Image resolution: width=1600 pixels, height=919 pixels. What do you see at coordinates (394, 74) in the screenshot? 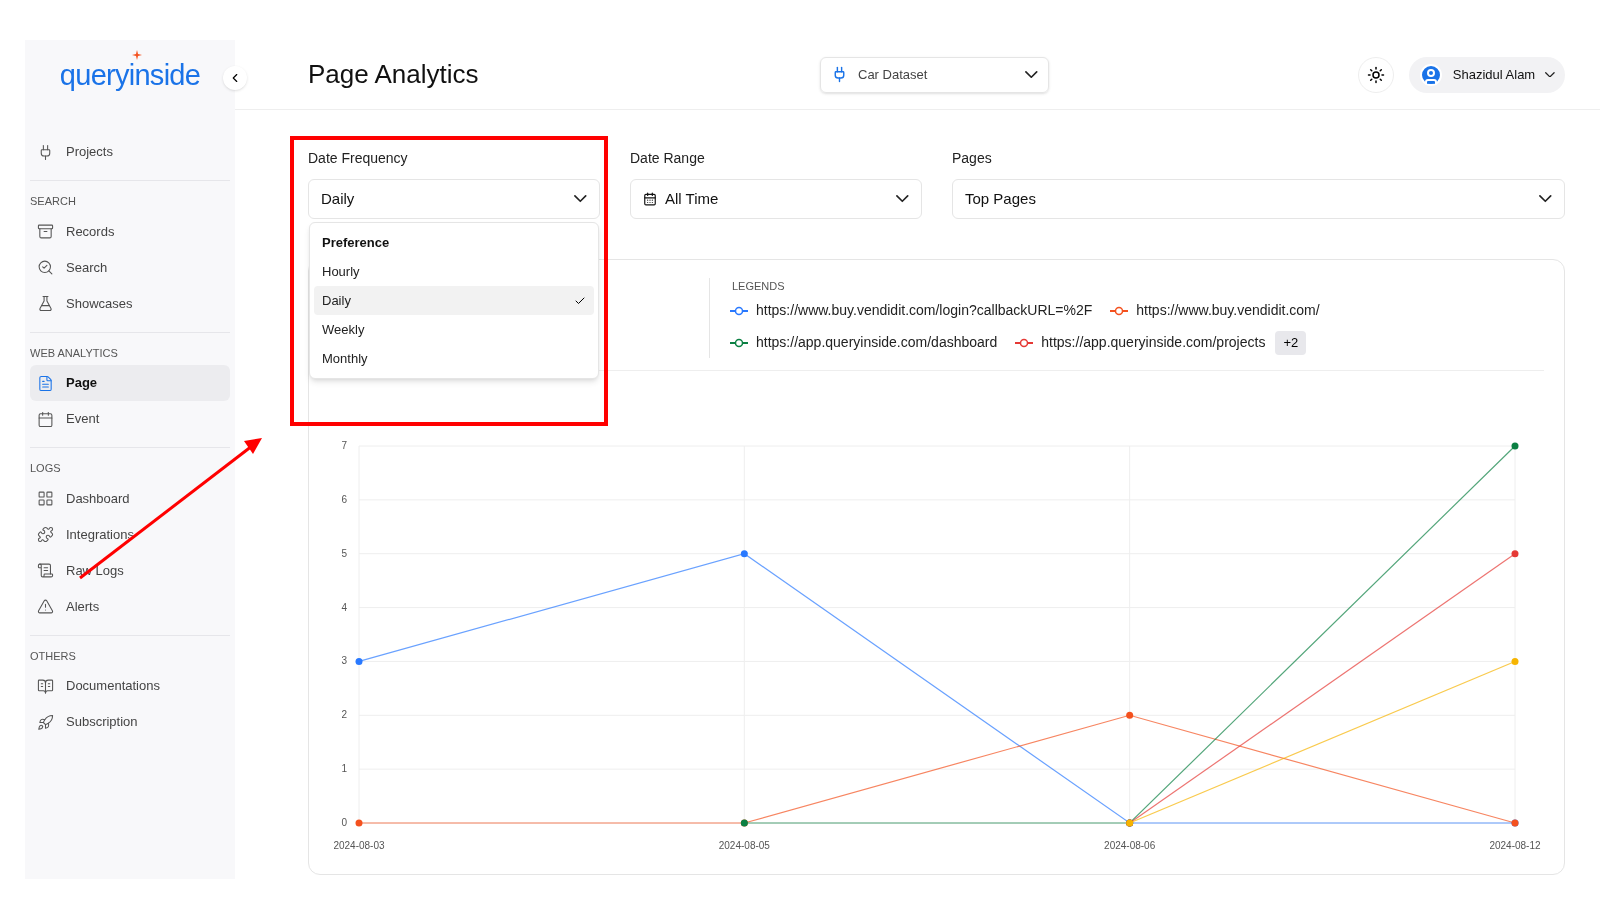
I see `page-title: Page Analytics` at bounding box center [394, 74].